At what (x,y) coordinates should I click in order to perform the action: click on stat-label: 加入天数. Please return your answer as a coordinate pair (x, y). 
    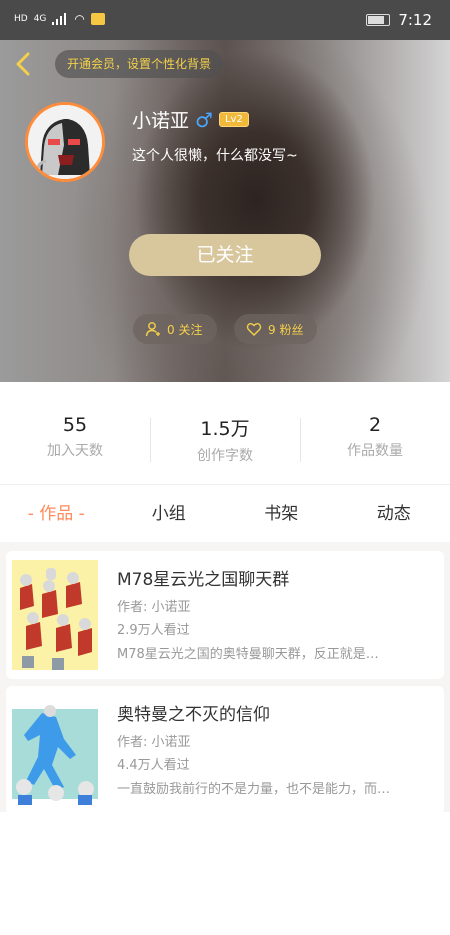
    Looking at the image, I should click on (75, 451).